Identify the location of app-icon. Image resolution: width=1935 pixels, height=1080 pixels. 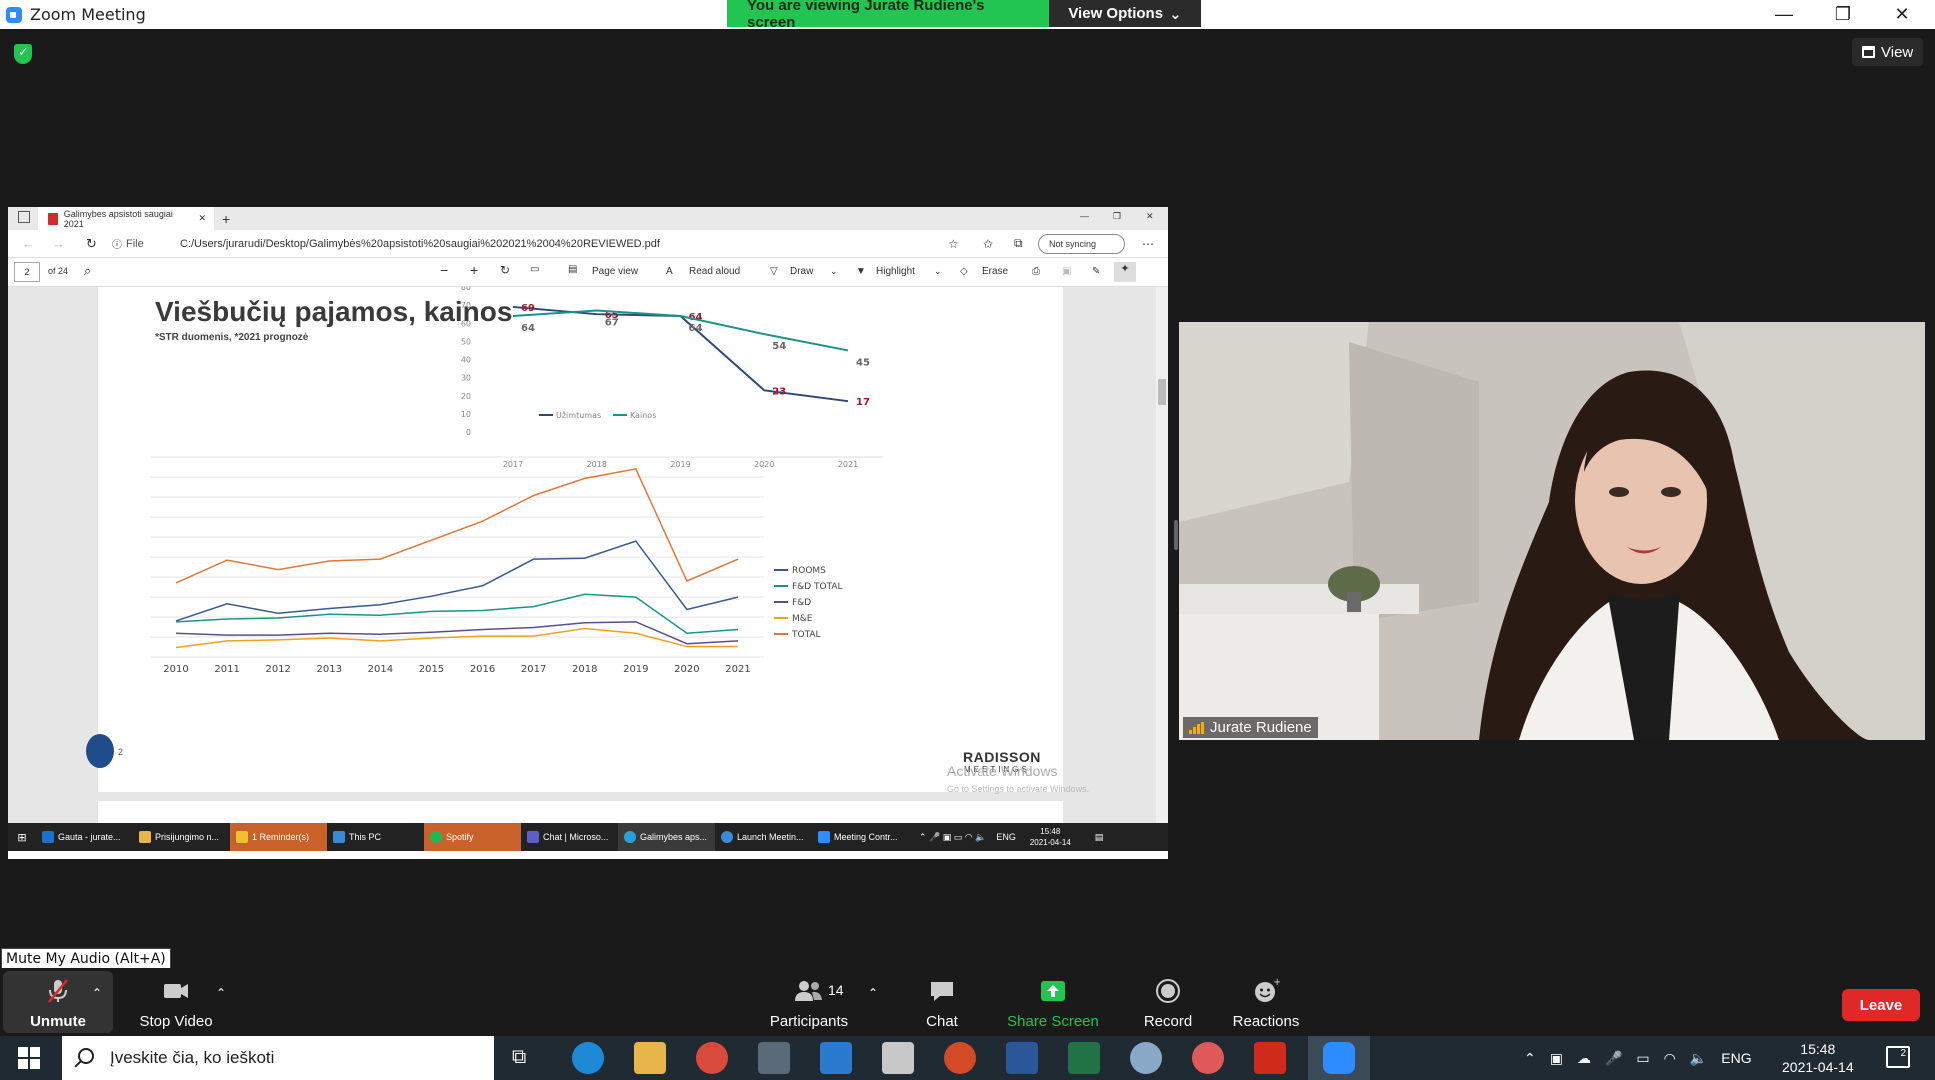
(898, 1058).